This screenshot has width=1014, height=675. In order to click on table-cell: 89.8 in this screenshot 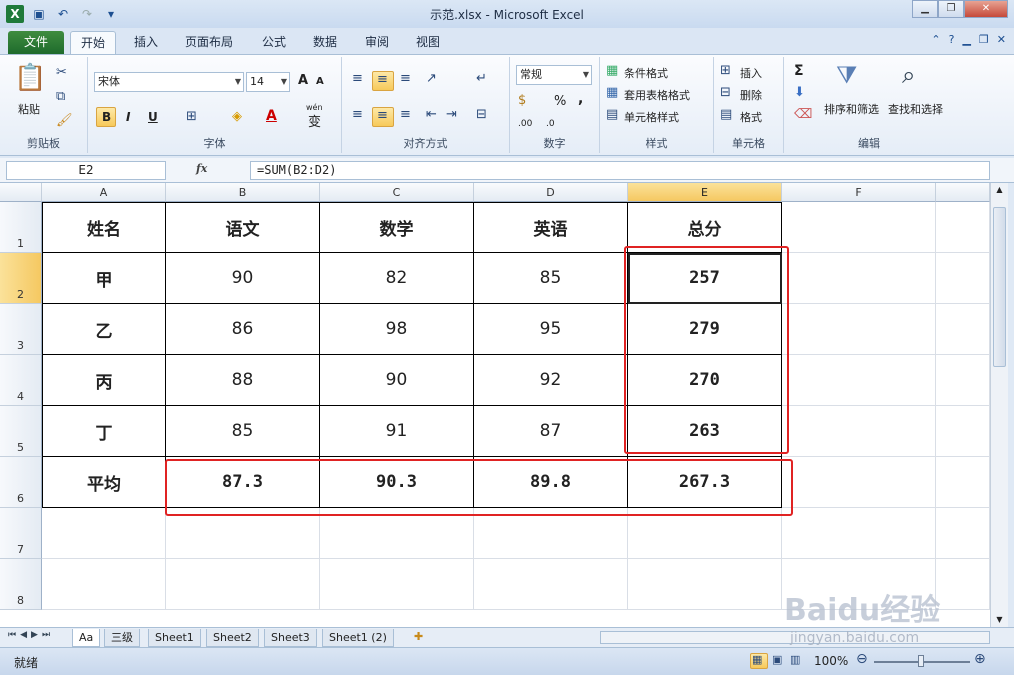, I will do `click(551, 482)`.